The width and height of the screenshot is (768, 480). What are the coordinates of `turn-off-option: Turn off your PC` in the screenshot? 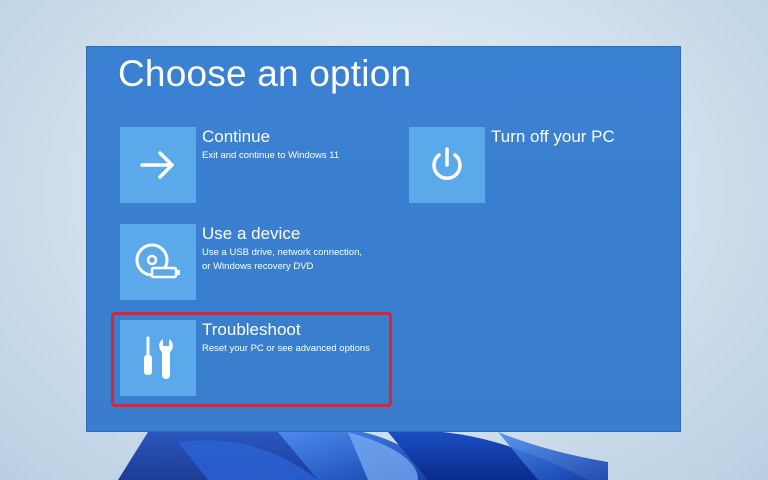 It's located at (534, 165).